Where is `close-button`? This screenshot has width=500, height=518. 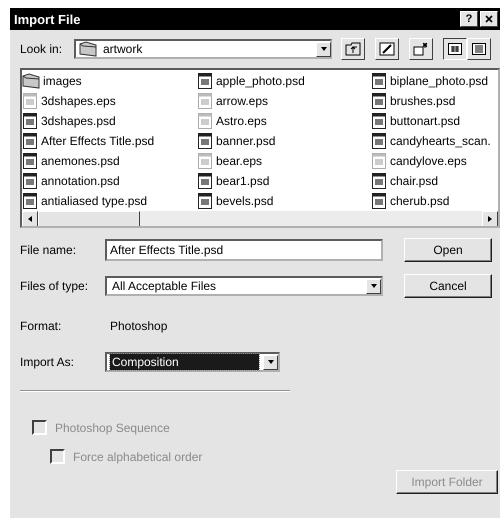
close-button is located at coordinates (489, 19).